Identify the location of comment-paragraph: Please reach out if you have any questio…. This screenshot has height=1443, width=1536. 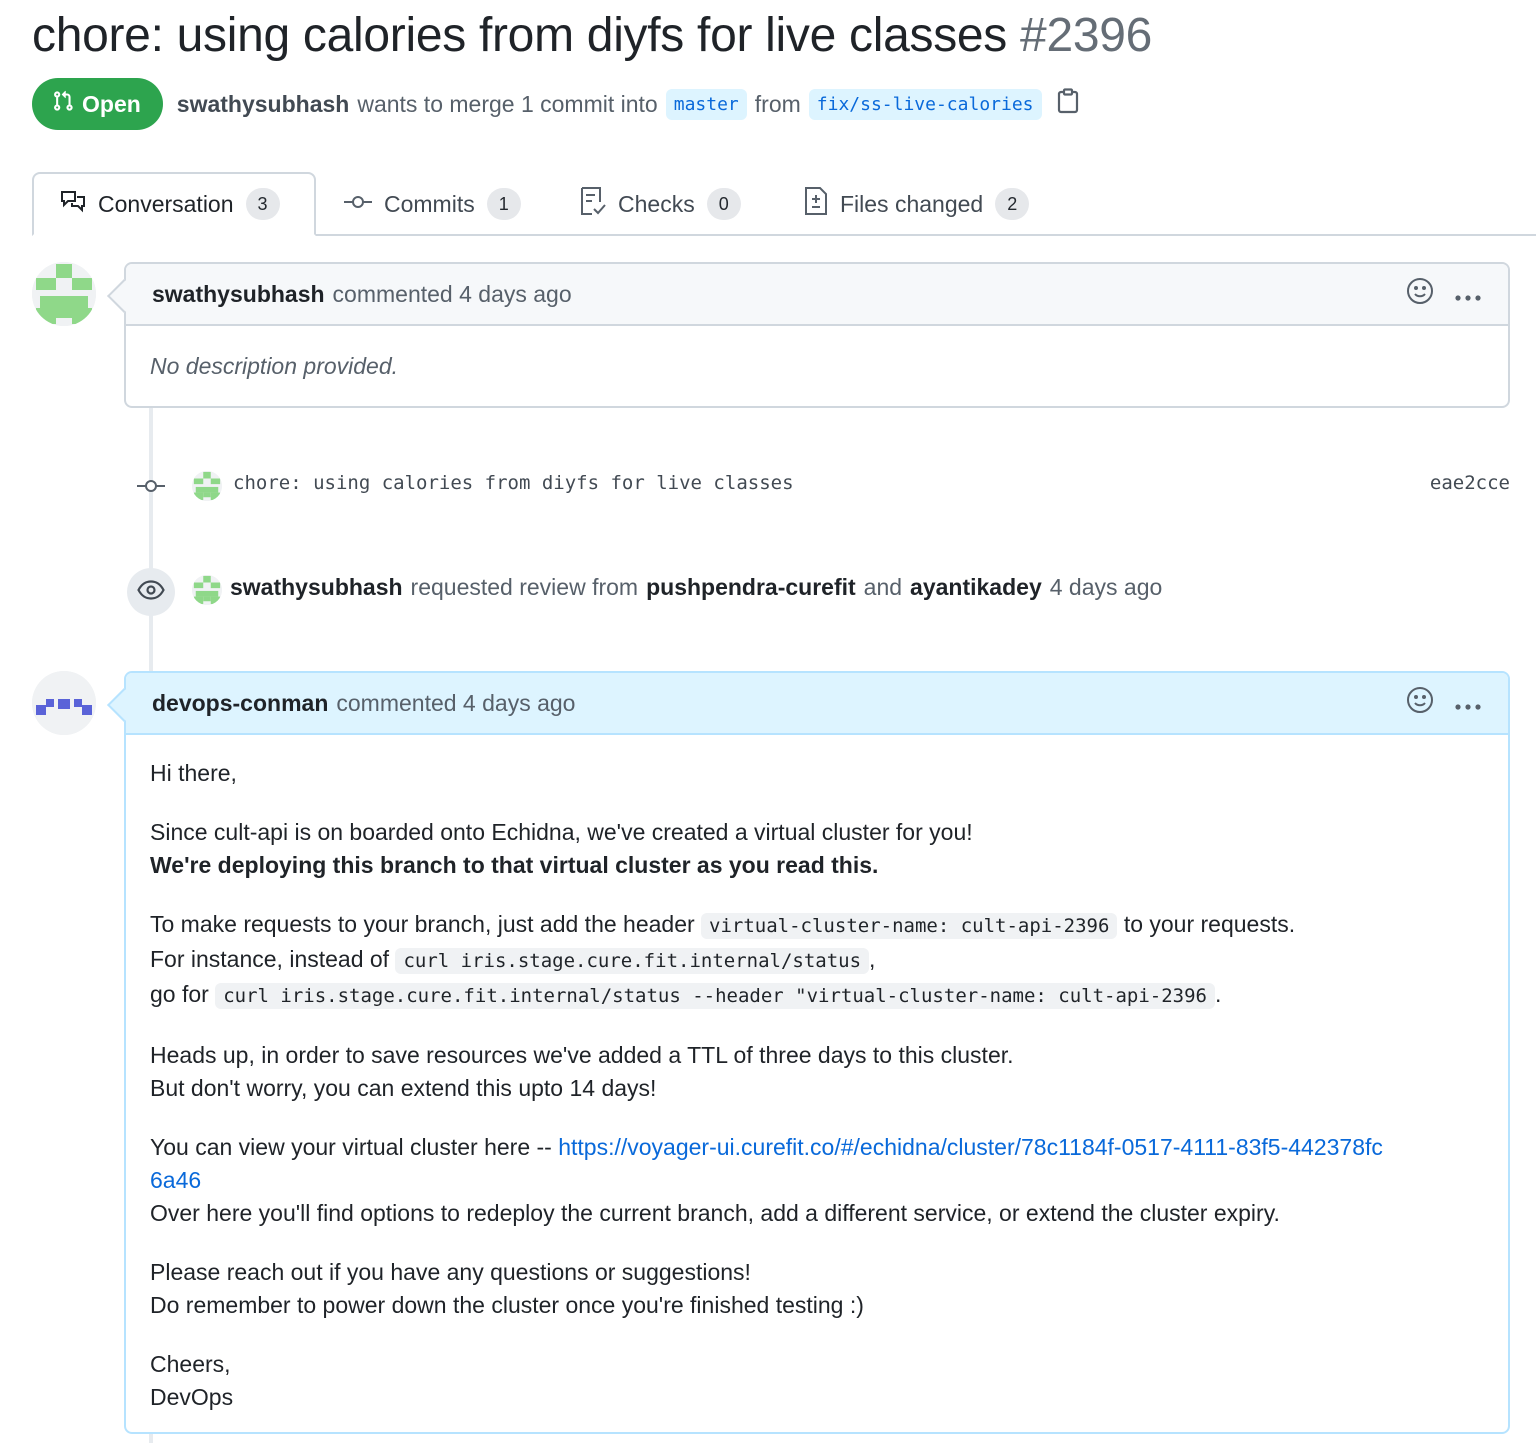
(817, 1289).